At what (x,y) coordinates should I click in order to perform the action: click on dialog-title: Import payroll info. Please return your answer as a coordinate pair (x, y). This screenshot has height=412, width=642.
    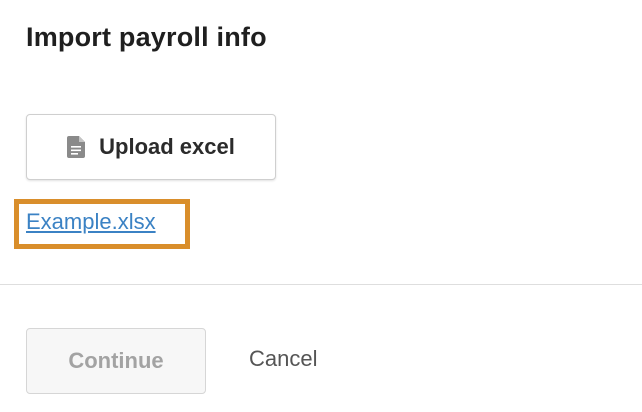
    Looking at the image, I should click on (146, 37).